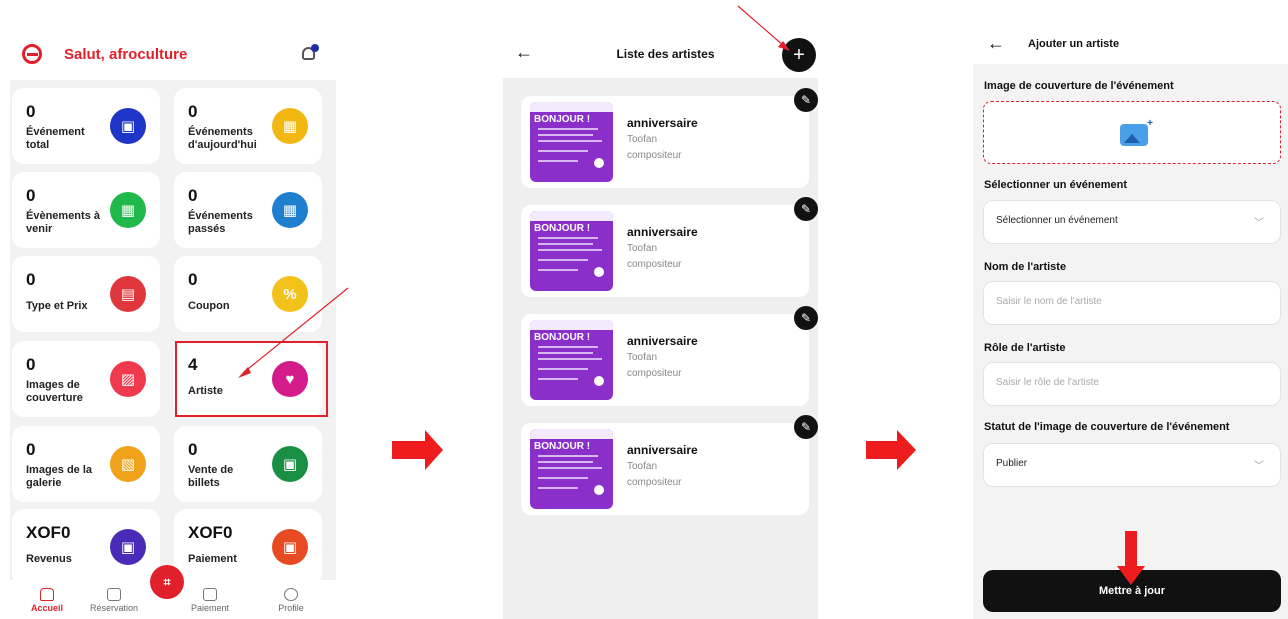  I want to click on nav-label: Profile, so click(291, 608).